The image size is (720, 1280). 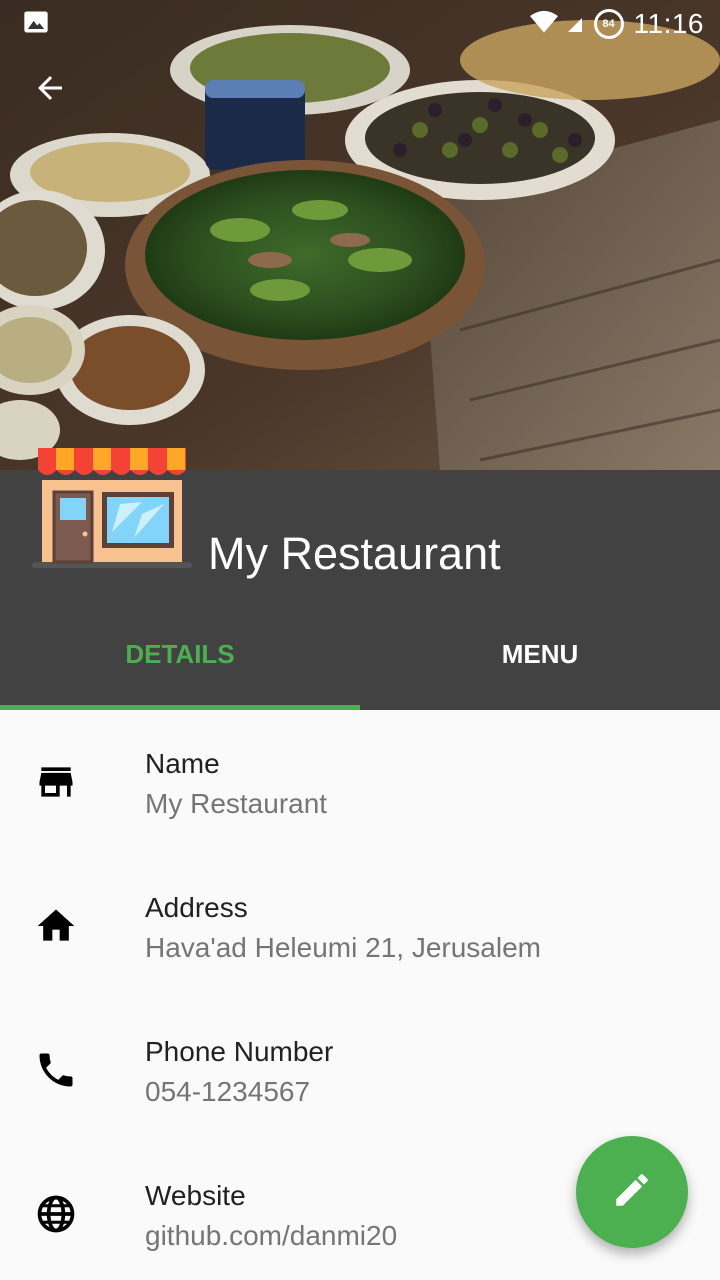 I want to click on storefront-logo, so click(x=112, y=509).